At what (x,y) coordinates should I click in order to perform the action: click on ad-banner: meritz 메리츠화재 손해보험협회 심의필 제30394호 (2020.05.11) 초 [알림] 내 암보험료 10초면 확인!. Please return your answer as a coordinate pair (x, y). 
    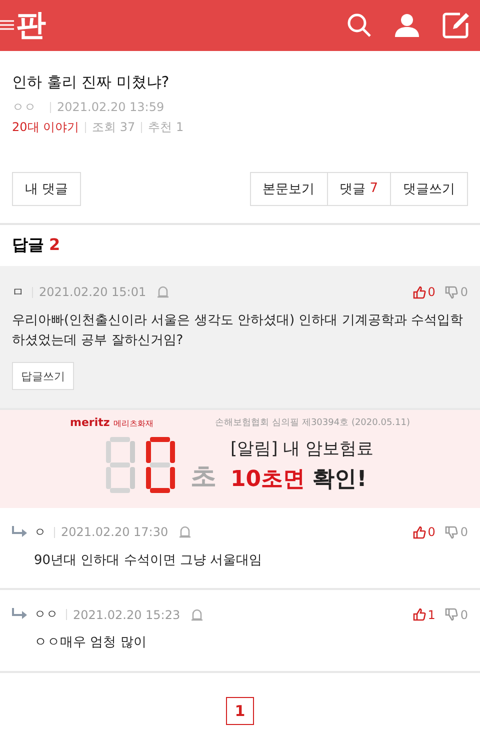
    Looking at the image, I should click on (240, 459).